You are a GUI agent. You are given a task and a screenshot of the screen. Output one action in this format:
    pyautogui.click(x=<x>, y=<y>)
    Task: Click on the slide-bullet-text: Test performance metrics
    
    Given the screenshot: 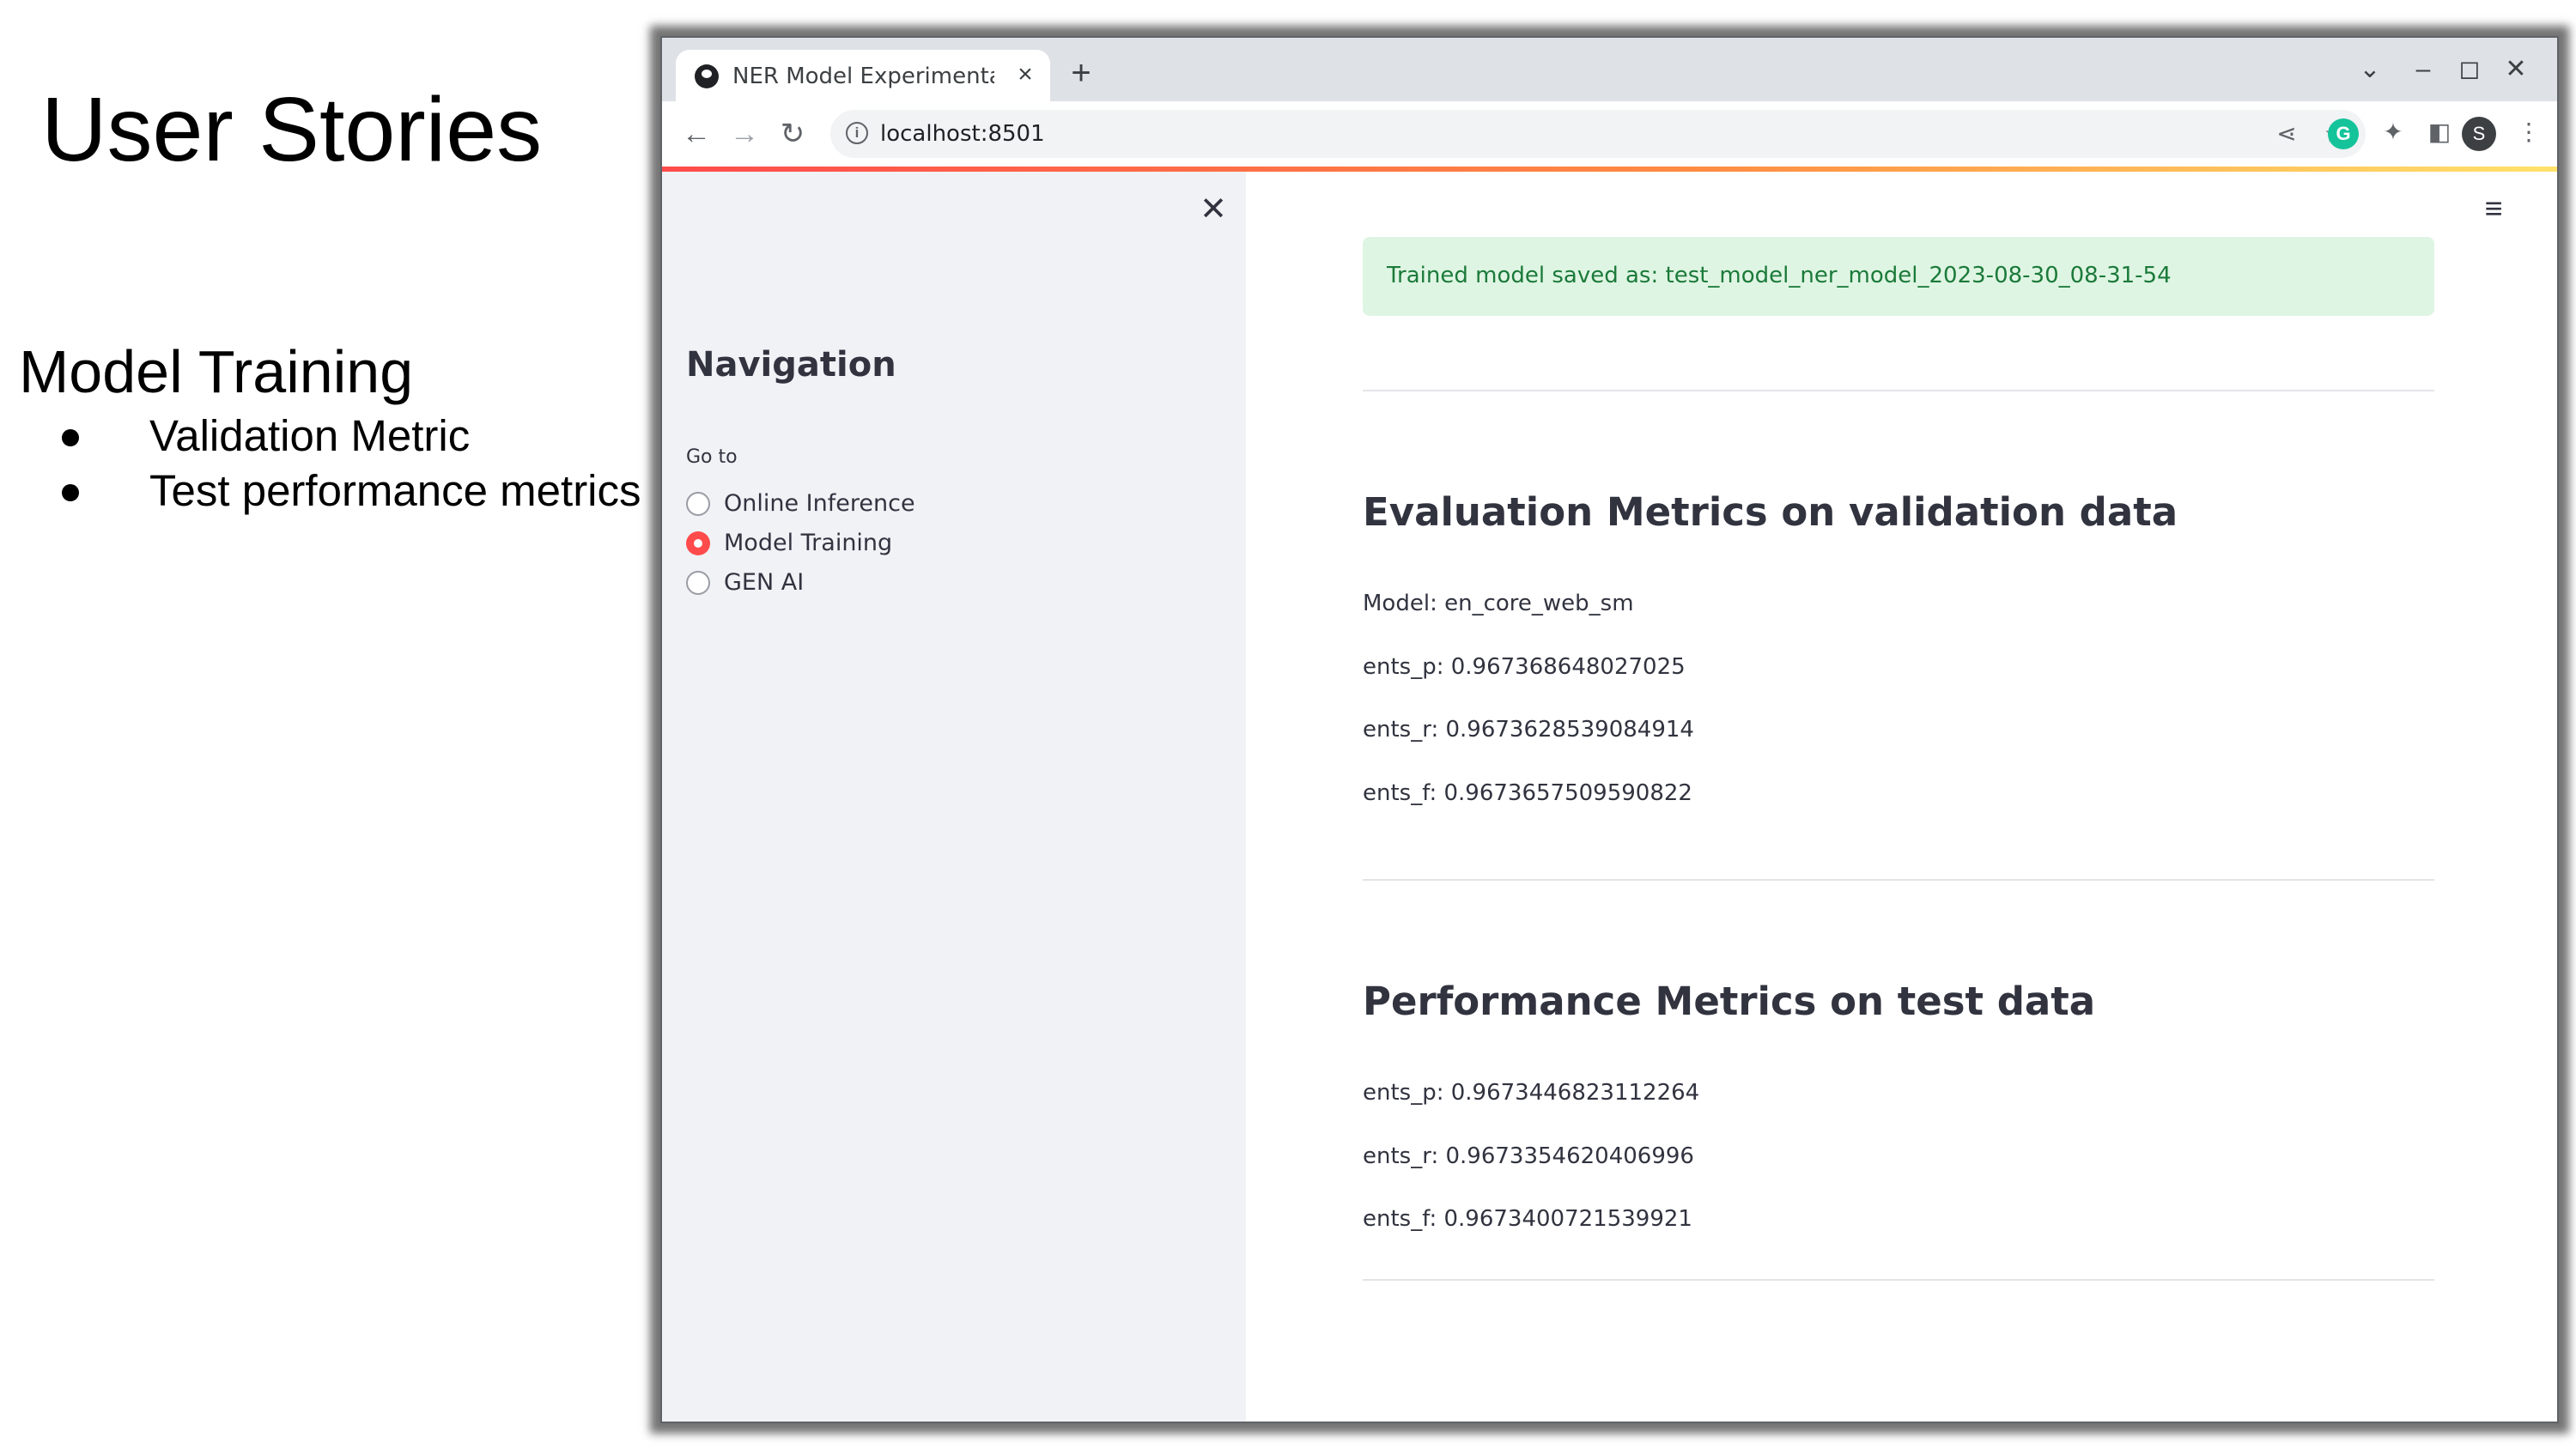 What is the action you would take?
    pyautogui.click(x=395, y=490)
    